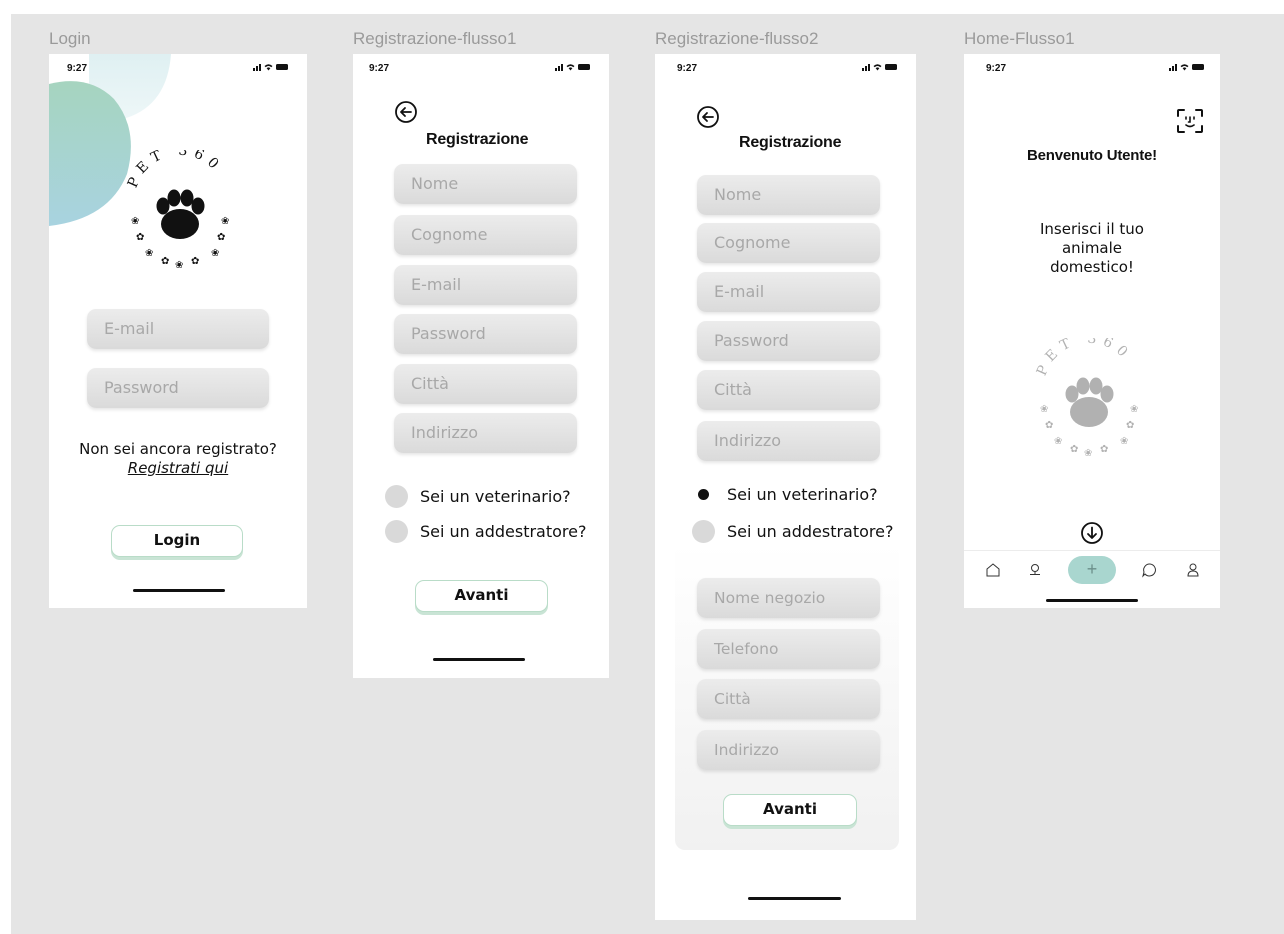 Image resolution: width=1284 pixels, height=934 pixels. I want to click on welcome-title: Benvenuto Utente!, so click(1092, 155).